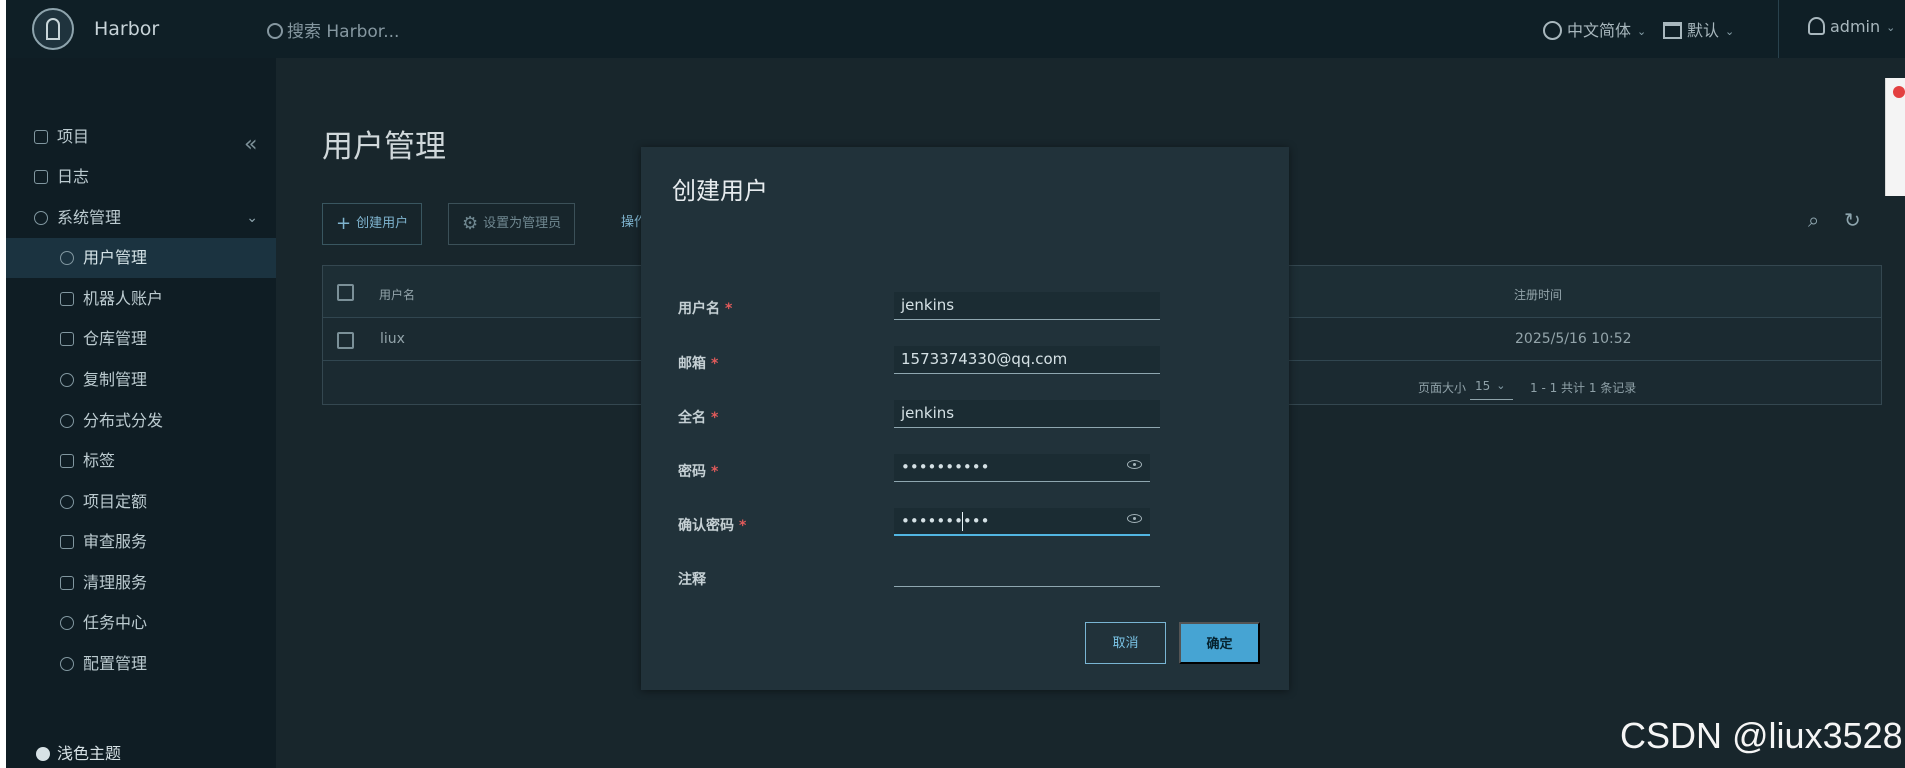 The height and width of the screenshot is (768, 1905). I want to click on create-user-button: + 创建用户, so click(372, 224).